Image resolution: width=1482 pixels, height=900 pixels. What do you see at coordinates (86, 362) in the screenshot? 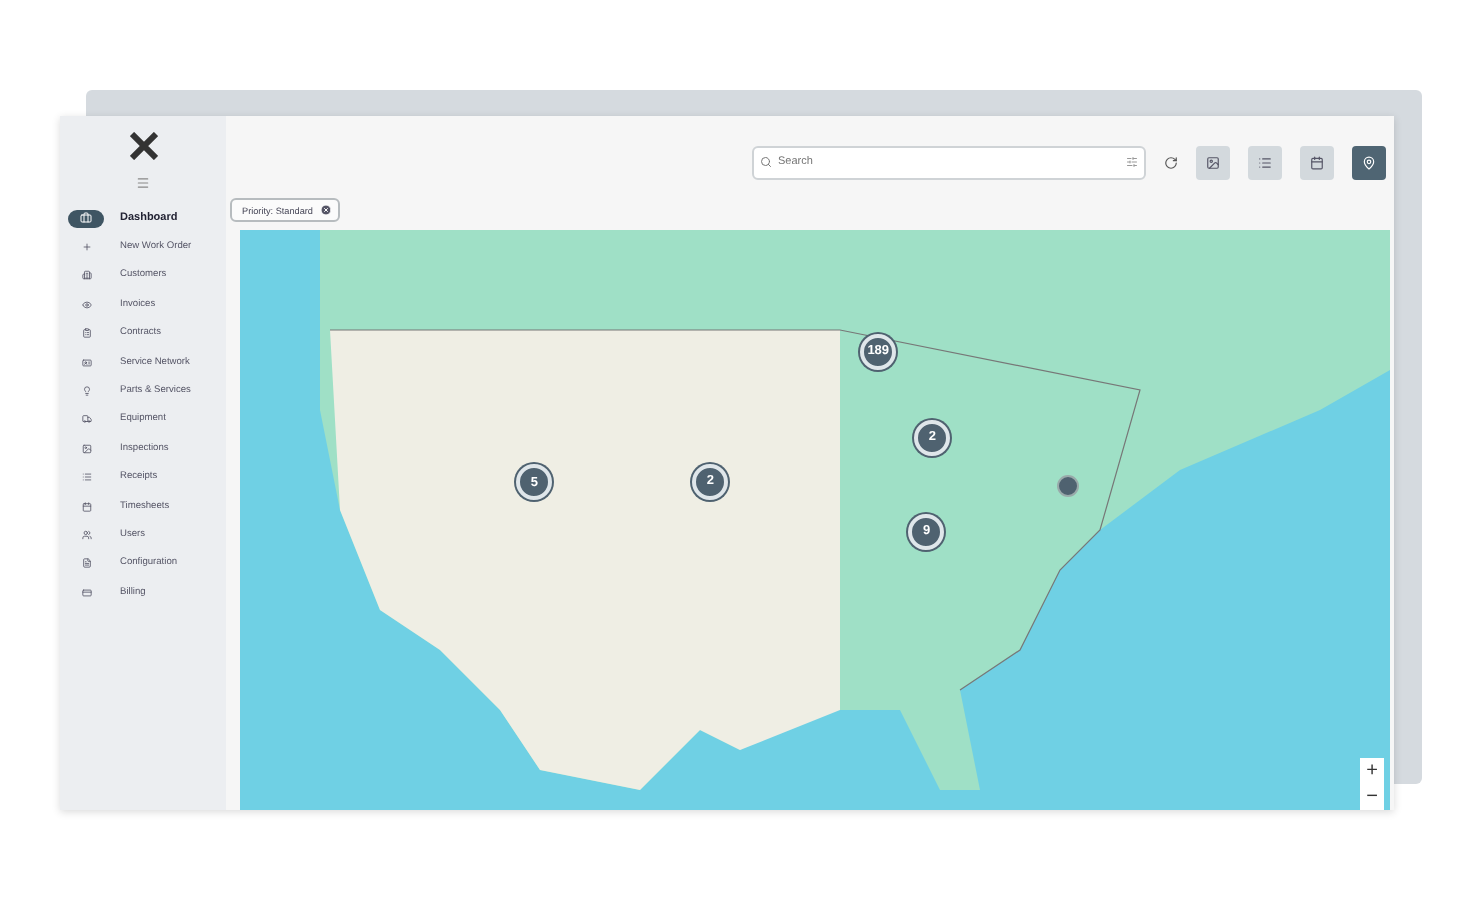
I see `id-card-icon` at bounding box center [86, 362].